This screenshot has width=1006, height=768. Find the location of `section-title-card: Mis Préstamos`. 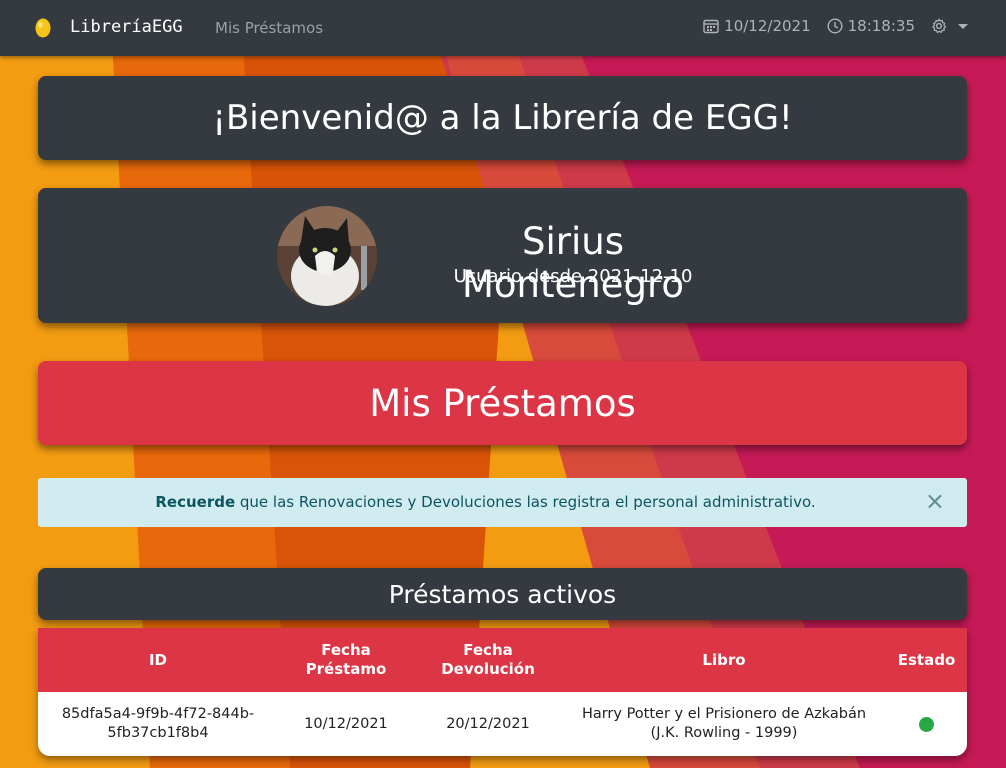

section-title-card: Mis Préstamos is located at coordinates (502, 403).